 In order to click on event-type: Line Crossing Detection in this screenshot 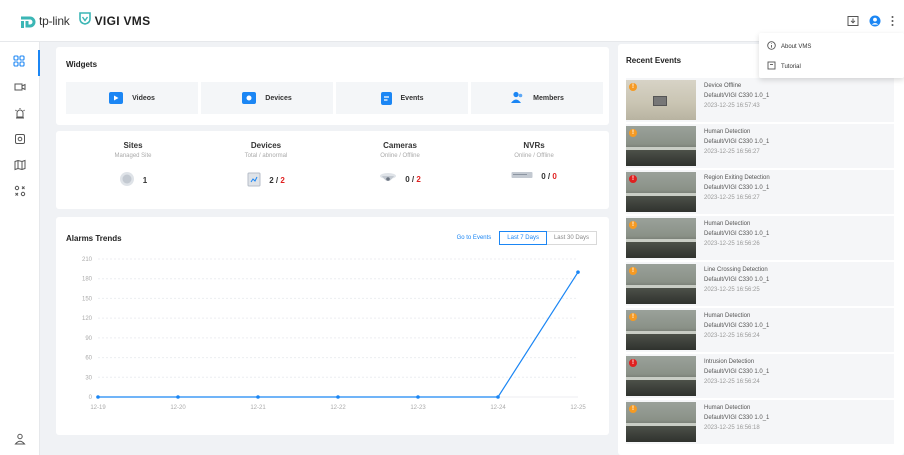, I will do `click(736, 270)`.